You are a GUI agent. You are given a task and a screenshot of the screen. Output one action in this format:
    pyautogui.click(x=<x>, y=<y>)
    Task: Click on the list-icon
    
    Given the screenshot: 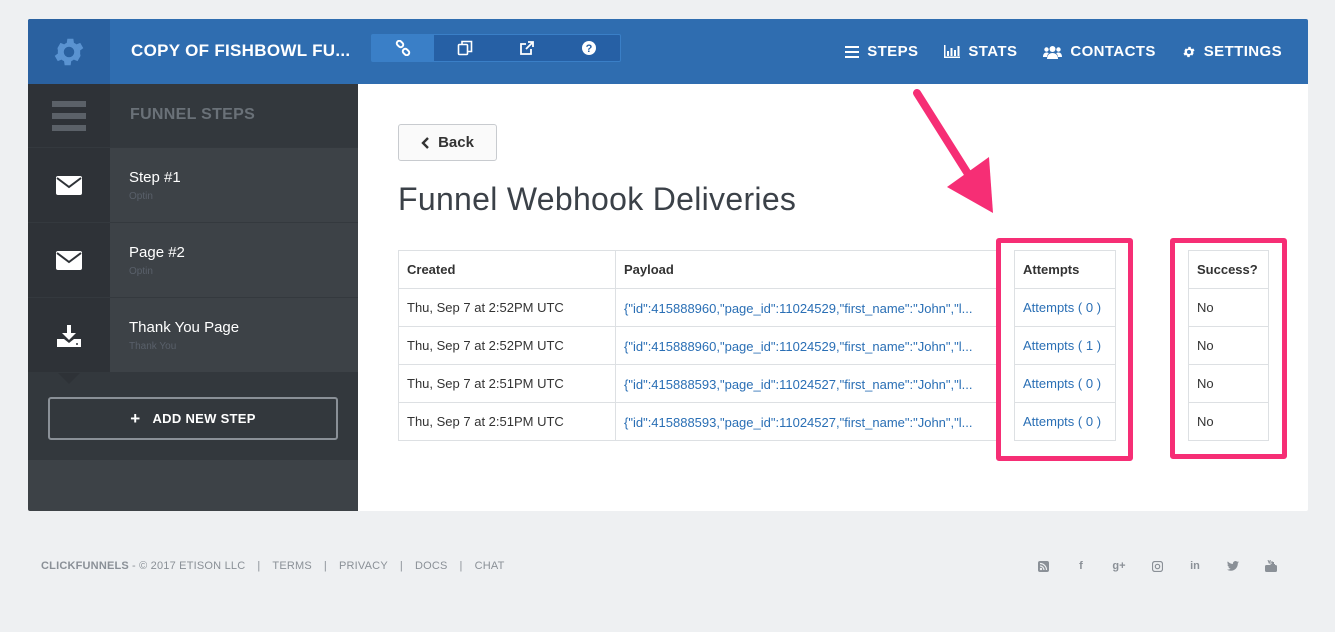 What is the action you would take?
    pyautogui.click(x=852, y=51)
    